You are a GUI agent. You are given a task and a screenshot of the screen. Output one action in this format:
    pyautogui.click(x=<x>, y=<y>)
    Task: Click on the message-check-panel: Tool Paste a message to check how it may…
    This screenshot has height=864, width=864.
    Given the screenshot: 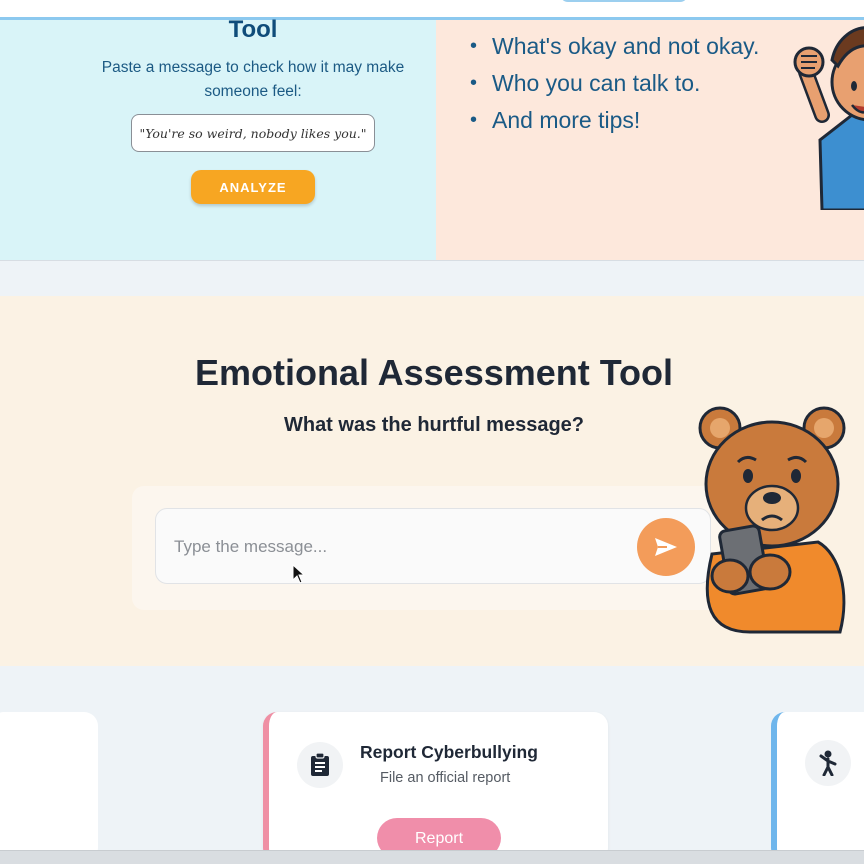 What is the action you would take?
    pyautogui.click(x=218, y=138)
    